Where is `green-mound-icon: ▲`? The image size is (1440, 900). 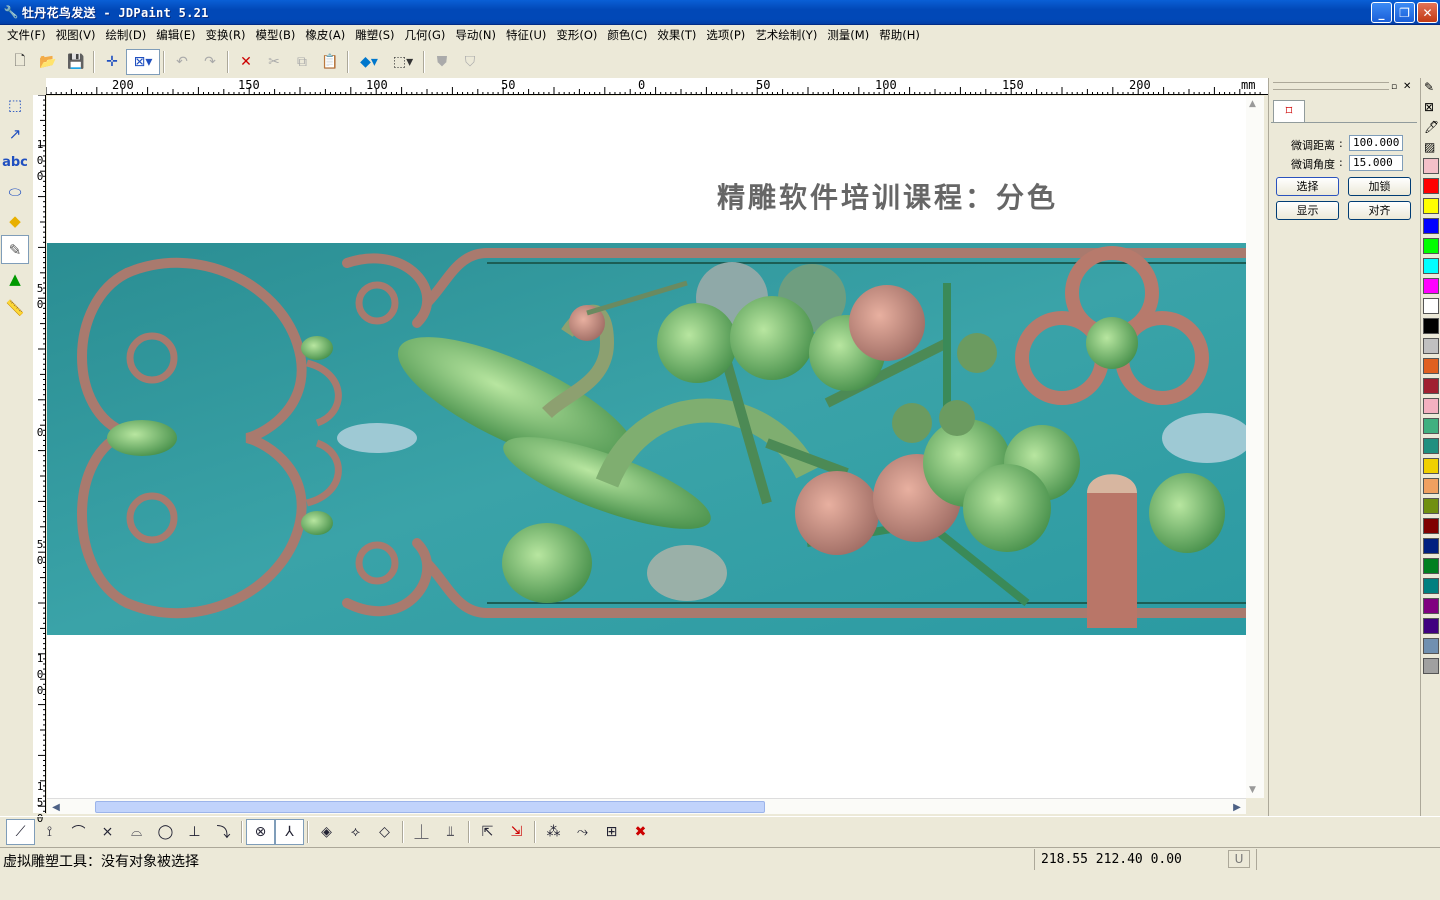
green-mound-icon: ▲ is located at coordinates (15, 278).